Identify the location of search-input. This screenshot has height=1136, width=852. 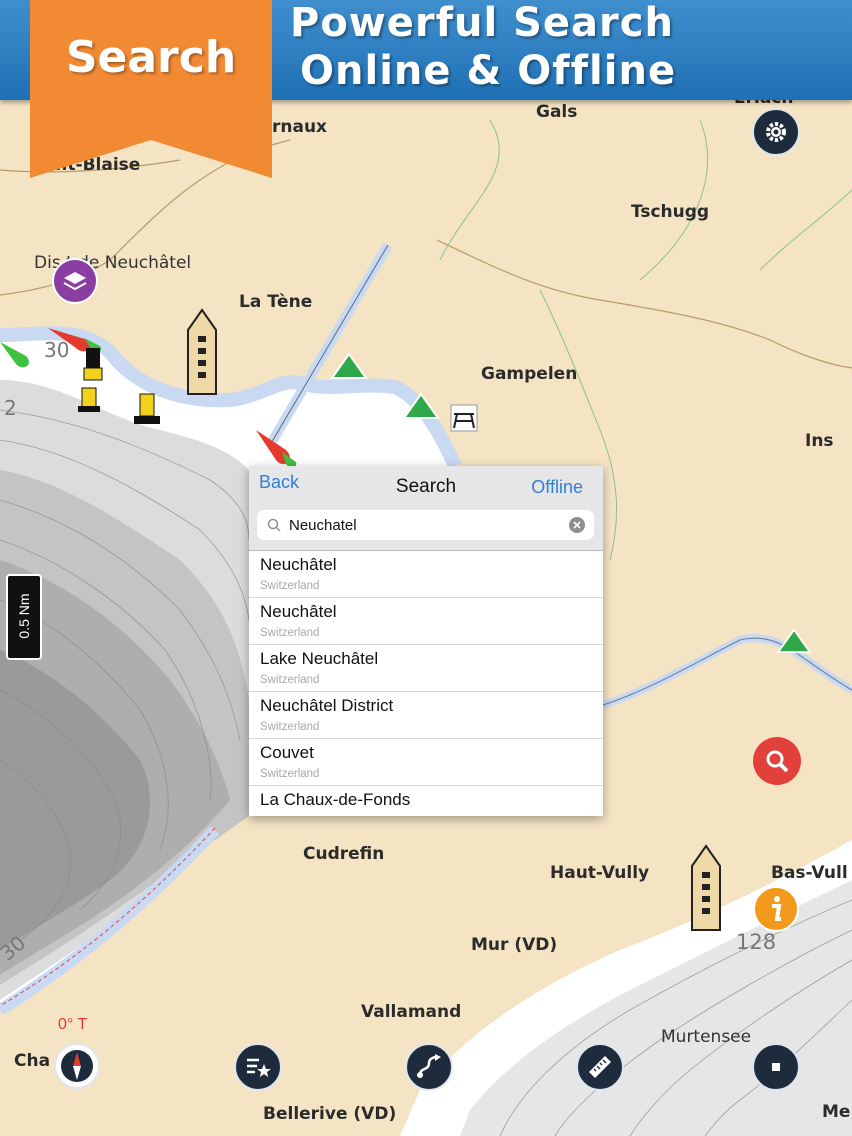
(424, 525).